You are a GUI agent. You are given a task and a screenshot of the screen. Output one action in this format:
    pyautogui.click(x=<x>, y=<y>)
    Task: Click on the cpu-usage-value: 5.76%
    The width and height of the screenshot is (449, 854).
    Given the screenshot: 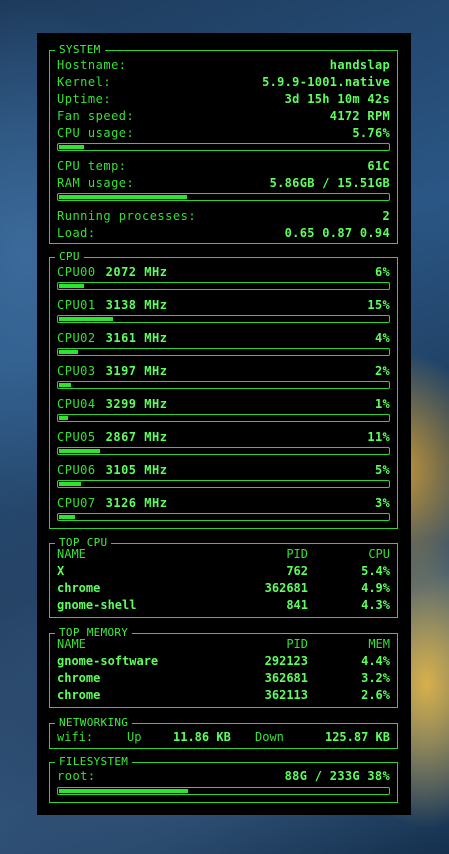 What is the action you would take?
    pyautogui.click(x=371, y=133)
    